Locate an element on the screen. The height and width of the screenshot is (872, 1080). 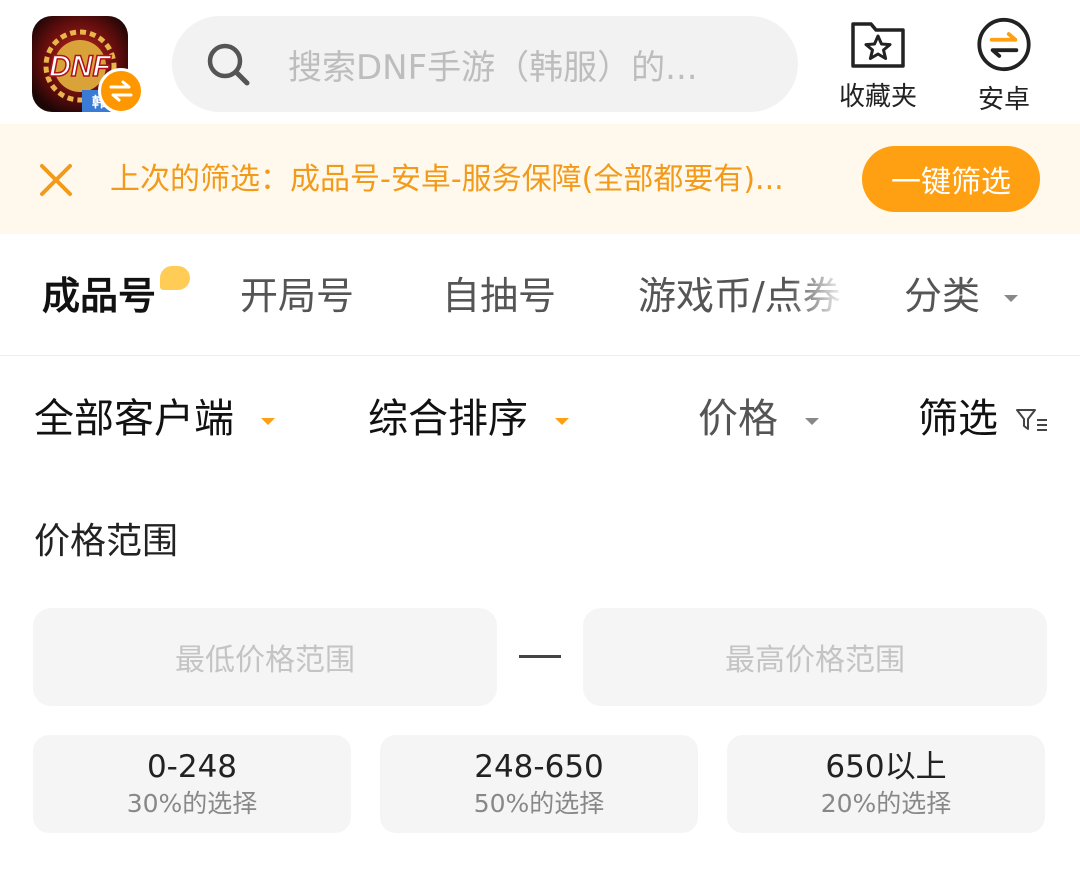
price-filter: 价格 is located at coordinates (758, 419).